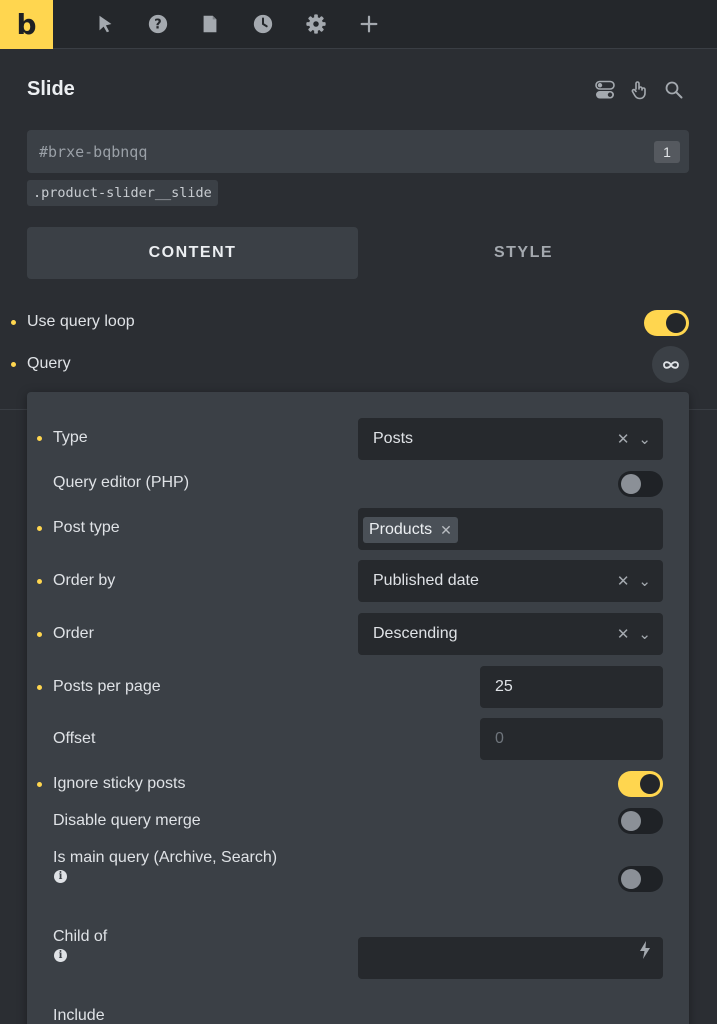 The height and width of the screenshot is (1024, 717). I want to click on type-label: Type, so click(70, 437).